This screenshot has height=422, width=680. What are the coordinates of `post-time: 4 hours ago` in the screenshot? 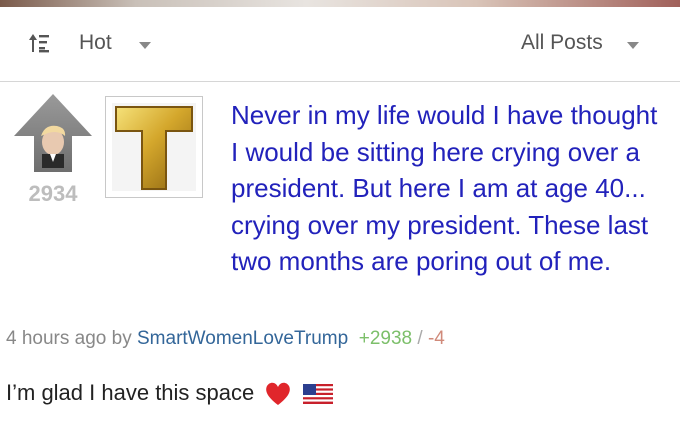 It's located at (56, 338).